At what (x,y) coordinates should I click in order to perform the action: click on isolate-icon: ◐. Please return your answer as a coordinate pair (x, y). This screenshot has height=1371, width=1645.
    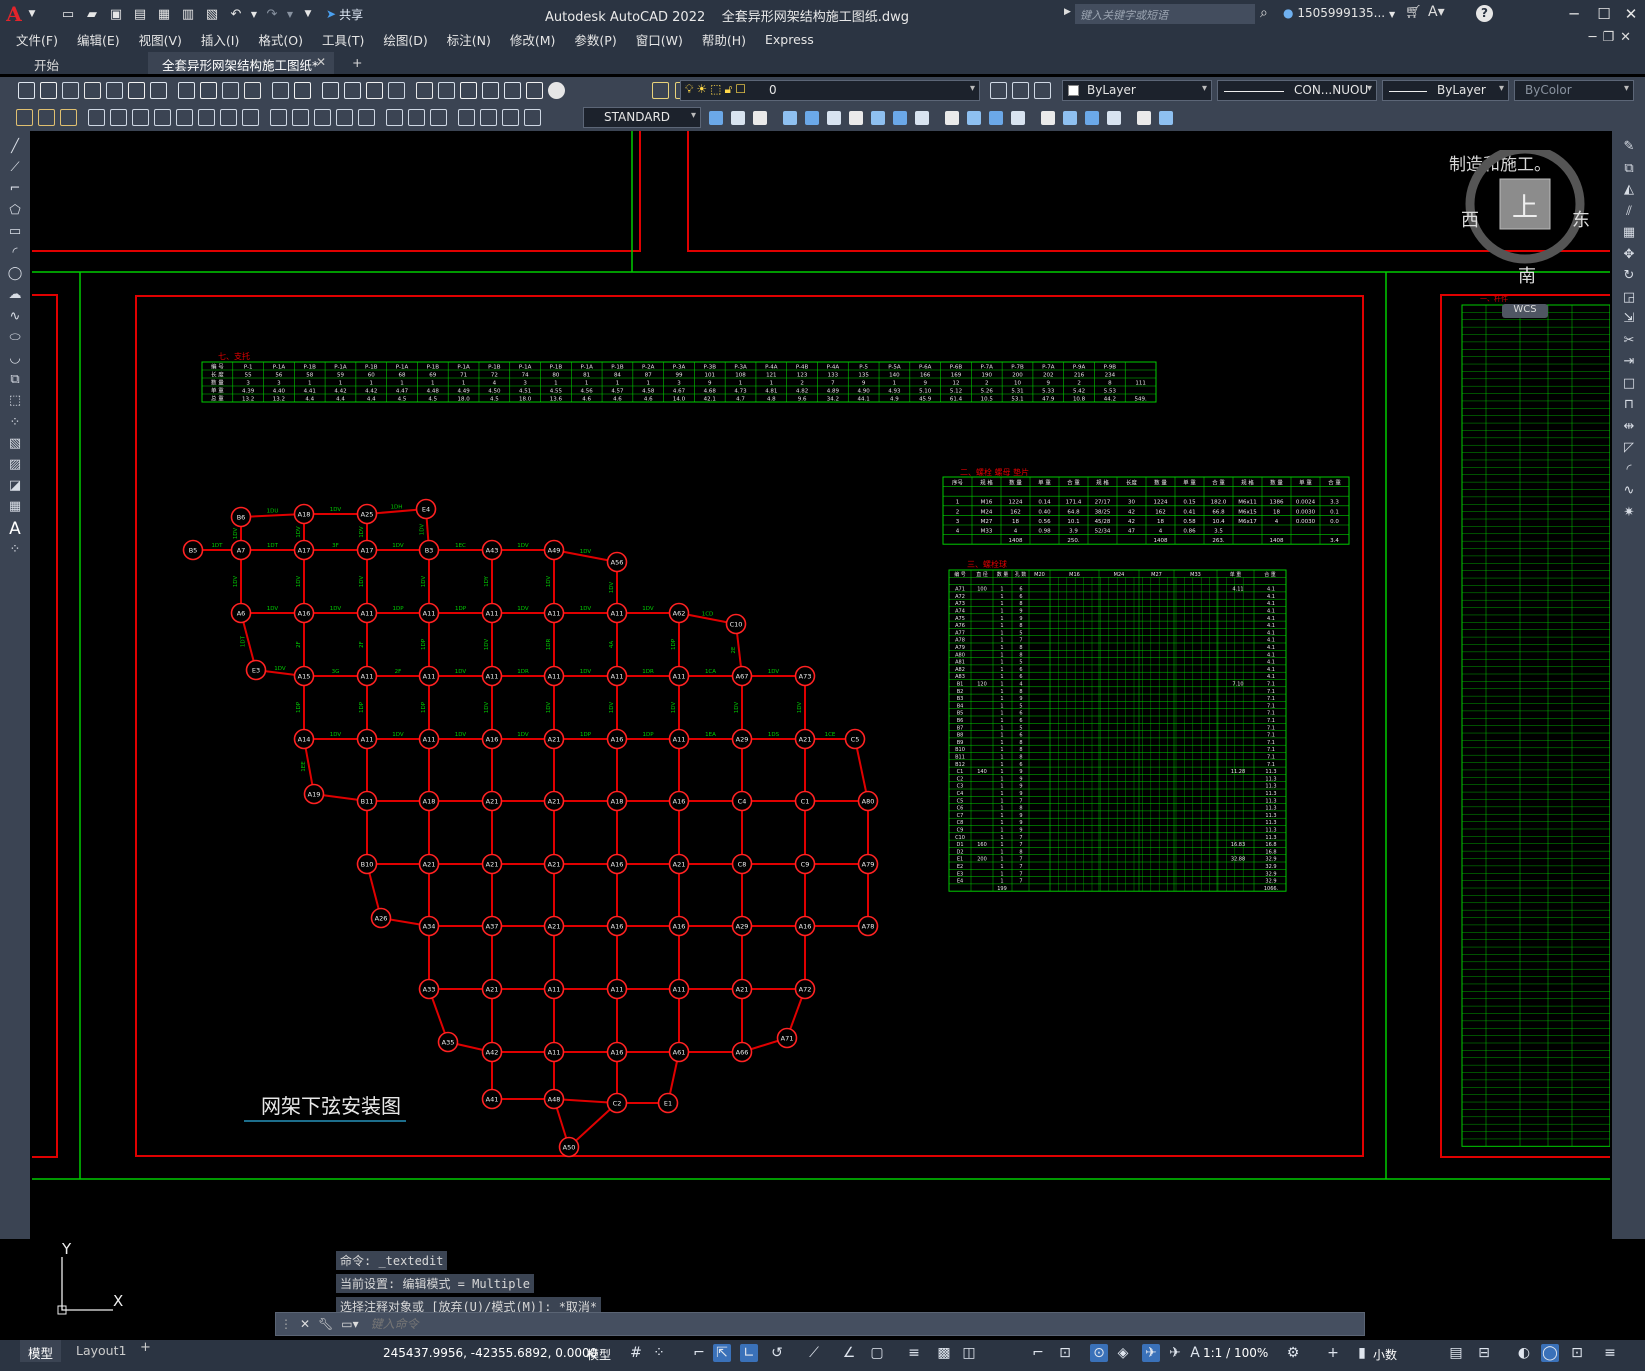
    Looking at the image, I should click on (1524, 1353).